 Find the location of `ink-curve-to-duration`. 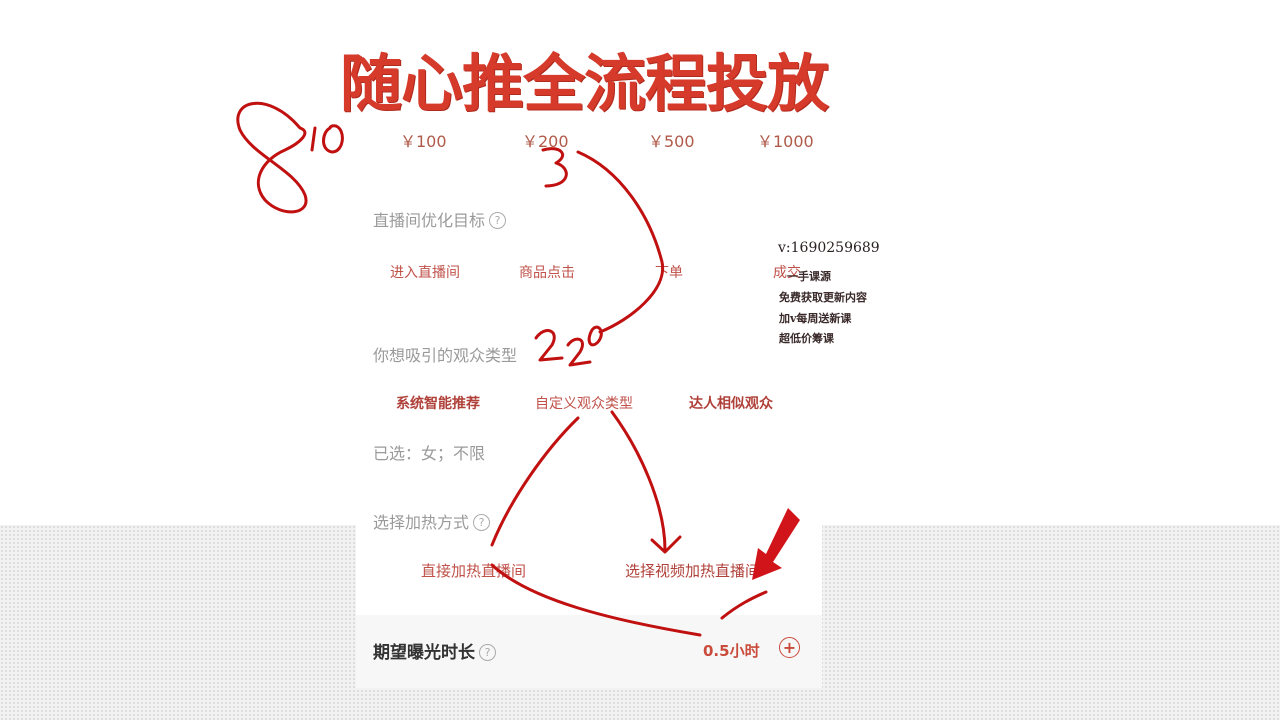

ink-curve-to-duration is located at coordinates (596, 600).